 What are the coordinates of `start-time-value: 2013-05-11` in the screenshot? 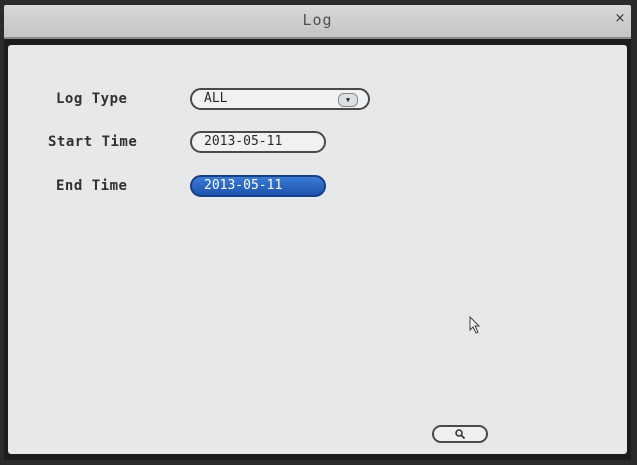 It's located at (243, 141).